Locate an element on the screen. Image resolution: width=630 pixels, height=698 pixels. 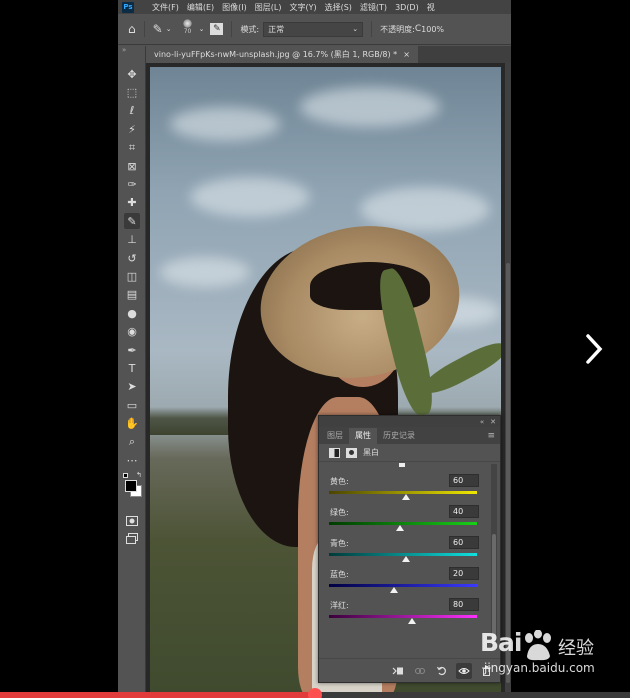
tab-layers: 图层 is located at coordinates (335, 436).